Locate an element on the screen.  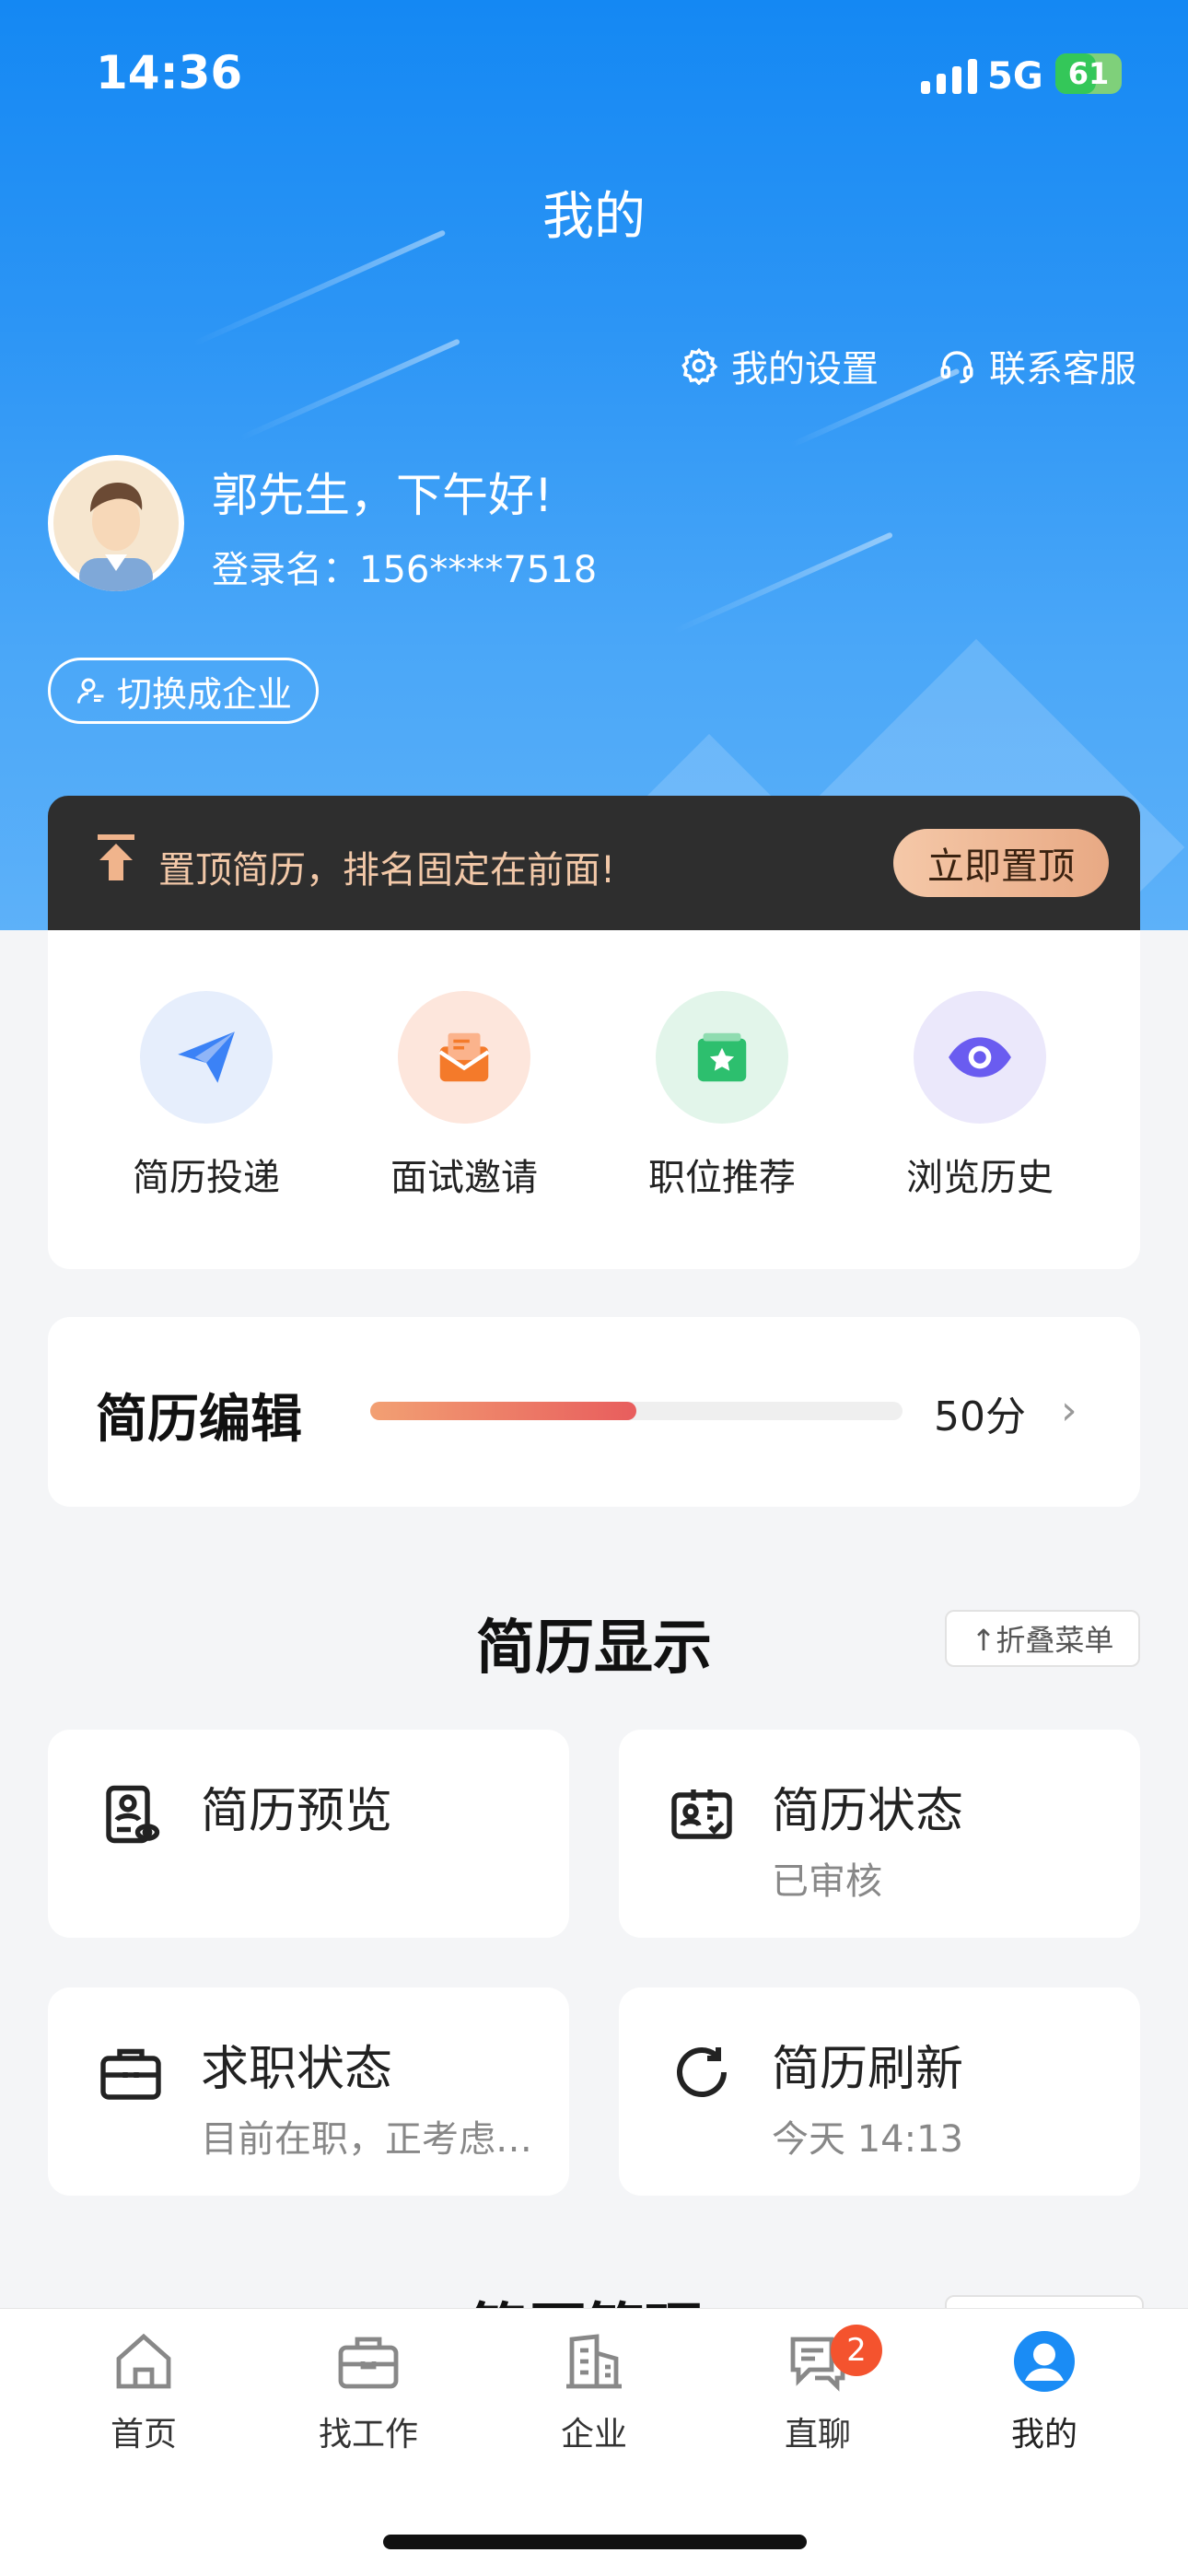
avatar is located at coordinates (116, 523).